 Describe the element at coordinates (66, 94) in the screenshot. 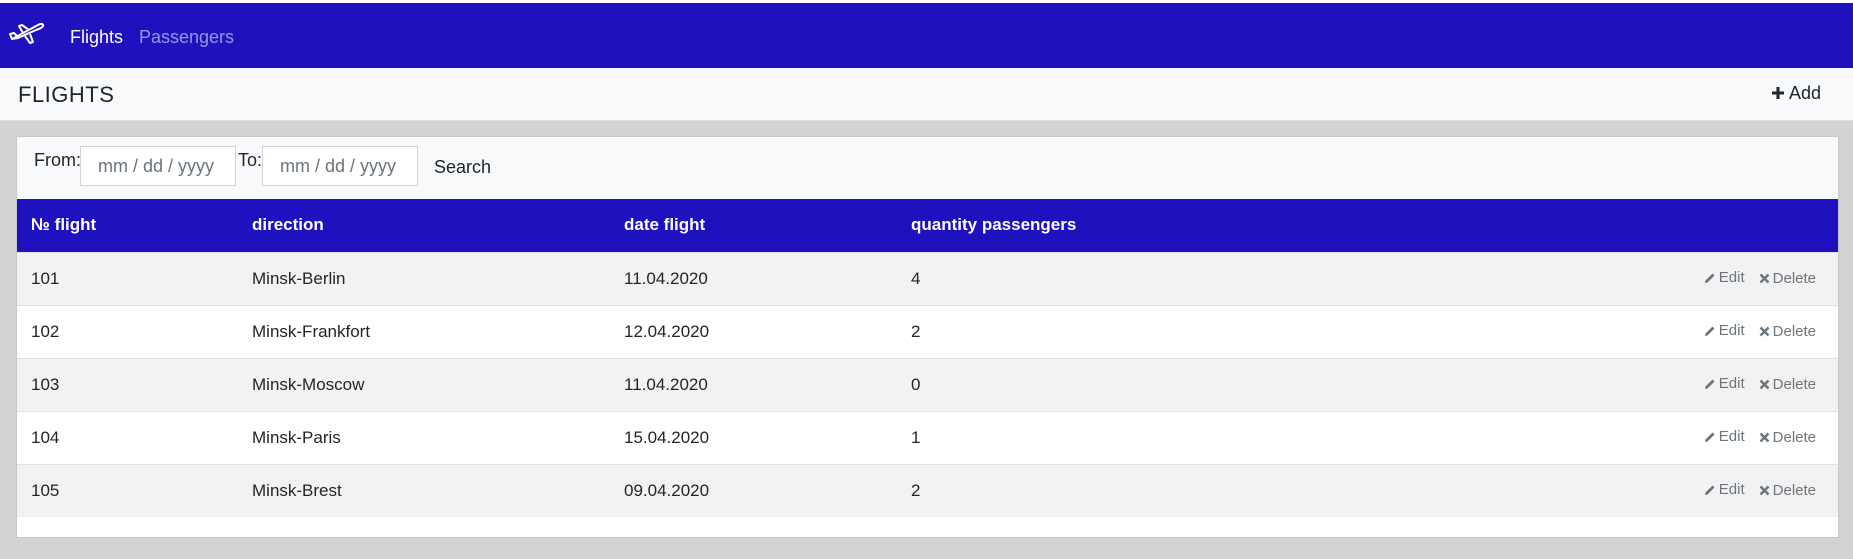

I see `page-title: FLIGHTS` at that location.